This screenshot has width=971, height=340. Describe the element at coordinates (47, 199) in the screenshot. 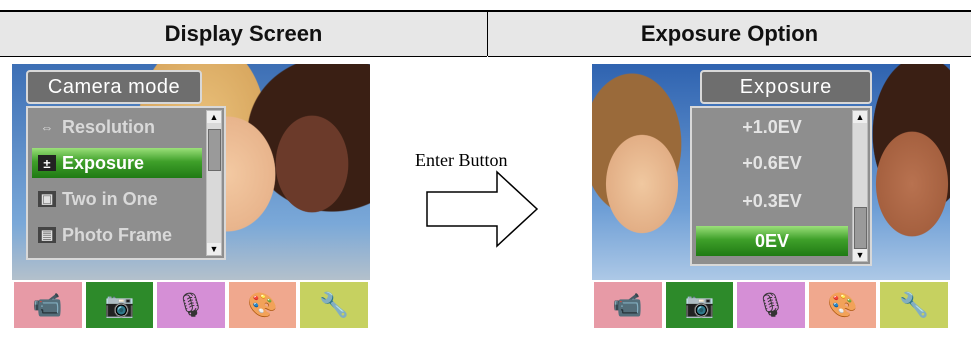

I see `two-in-one-icon: ▣` at that location.